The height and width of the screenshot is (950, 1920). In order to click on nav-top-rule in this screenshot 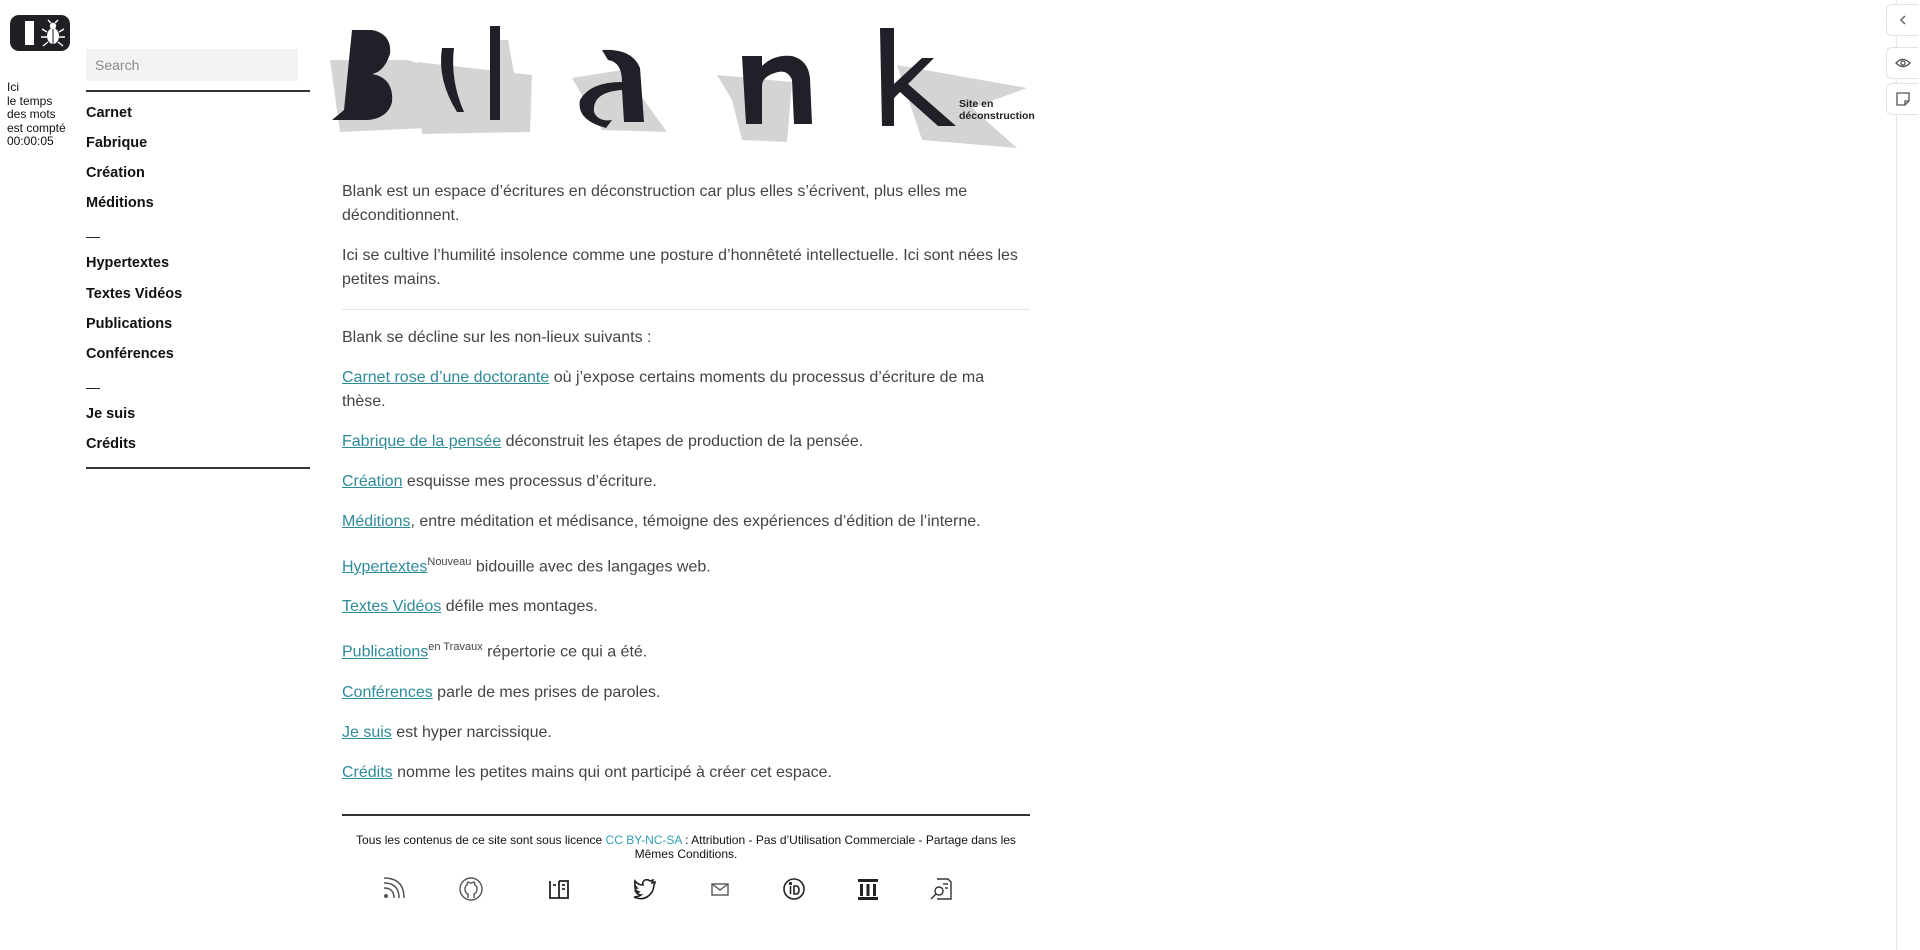, I will do `click(198, 91)`.